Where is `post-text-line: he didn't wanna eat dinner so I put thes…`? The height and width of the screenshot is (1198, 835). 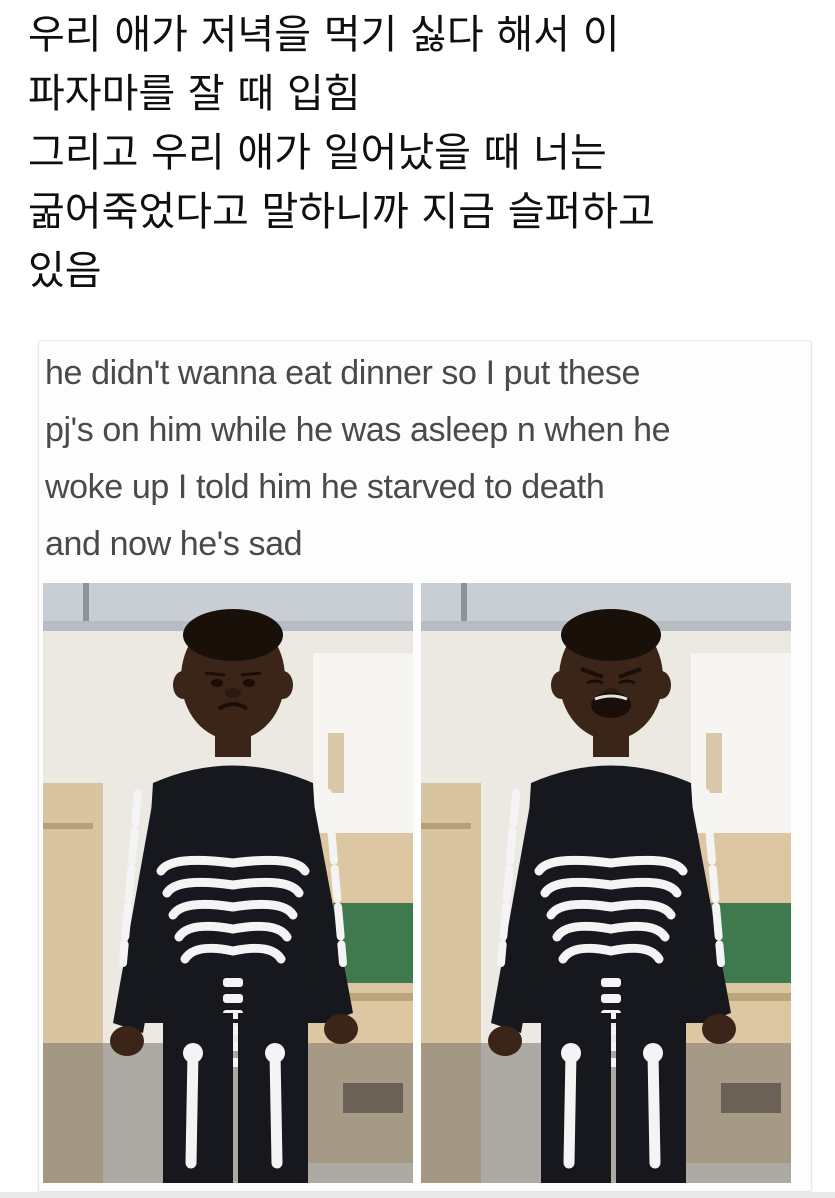 post-text-line: he didn't wanna eat dinner so I put thes… is located at coordinates (342, 373).